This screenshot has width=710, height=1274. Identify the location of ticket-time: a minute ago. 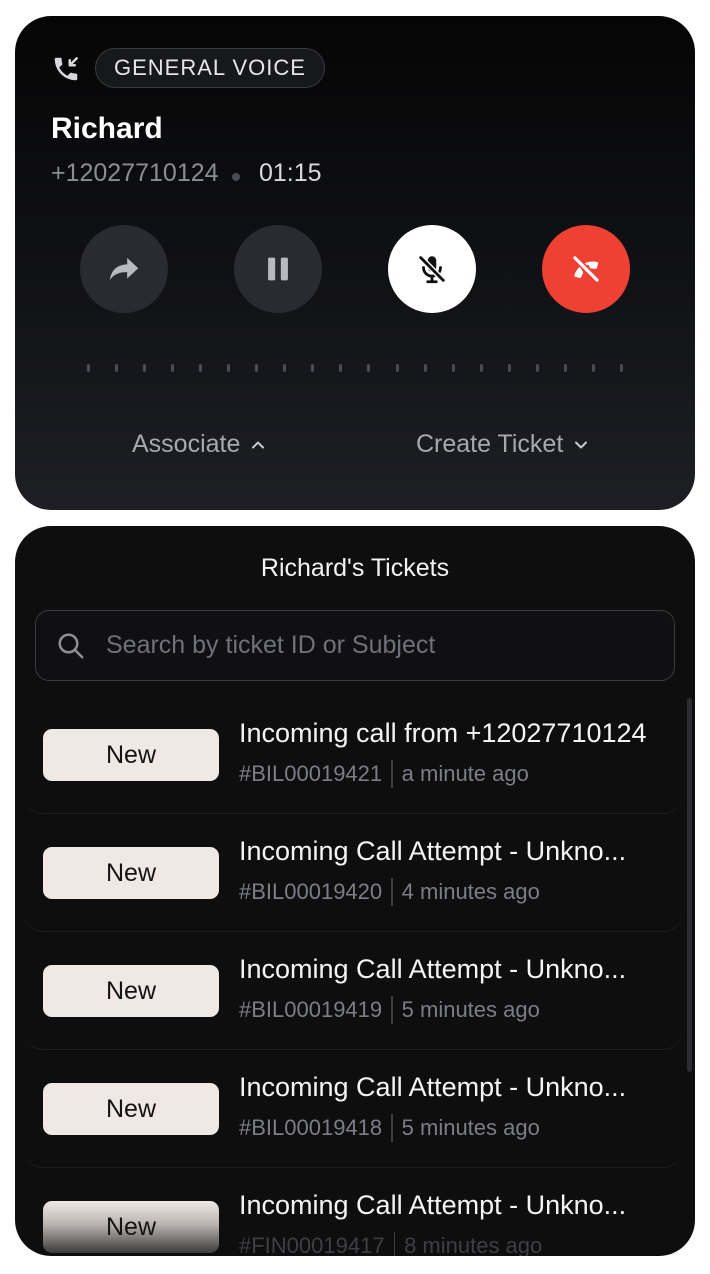
(465, 773).